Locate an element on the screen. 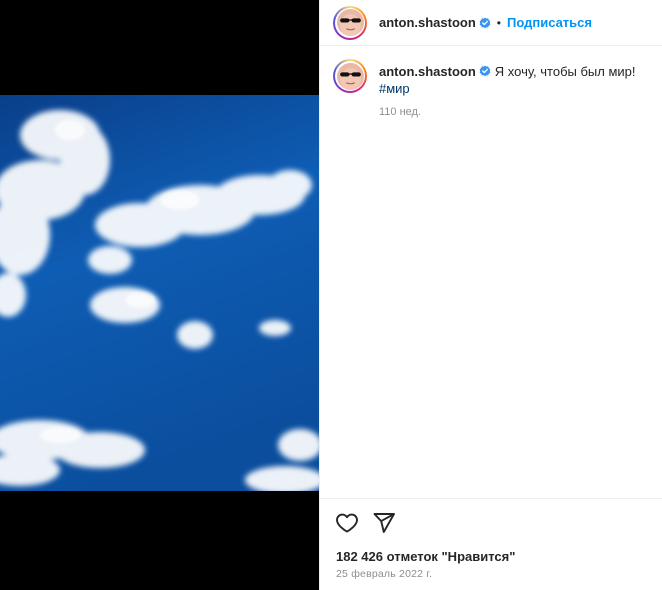 This screenshot has height=590, width=662. heart-icon is located at coordinates (347, 523).